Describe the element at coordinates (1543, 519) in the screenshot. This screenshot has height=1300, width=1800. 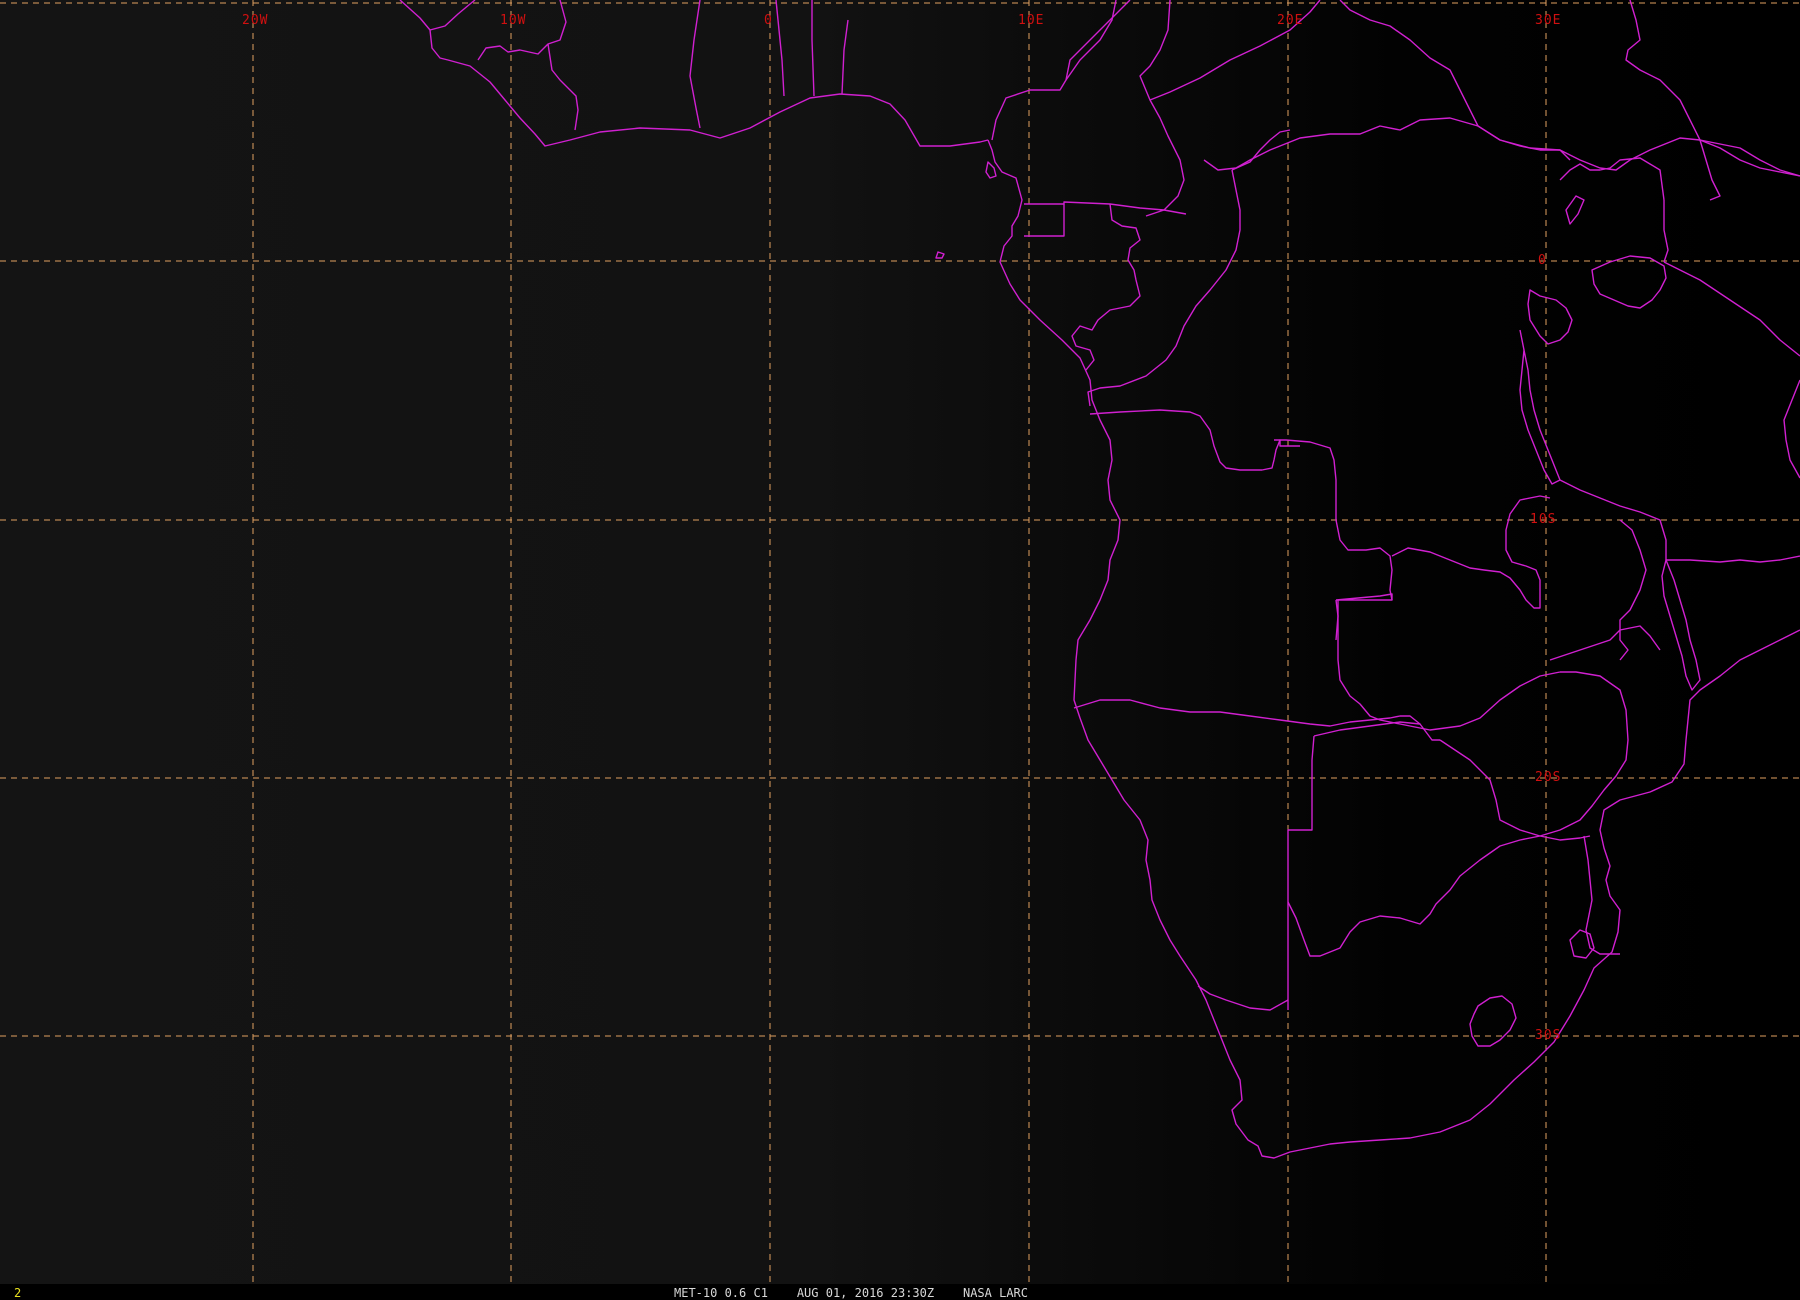
I see `lat-label-10s: 10S` at that location.